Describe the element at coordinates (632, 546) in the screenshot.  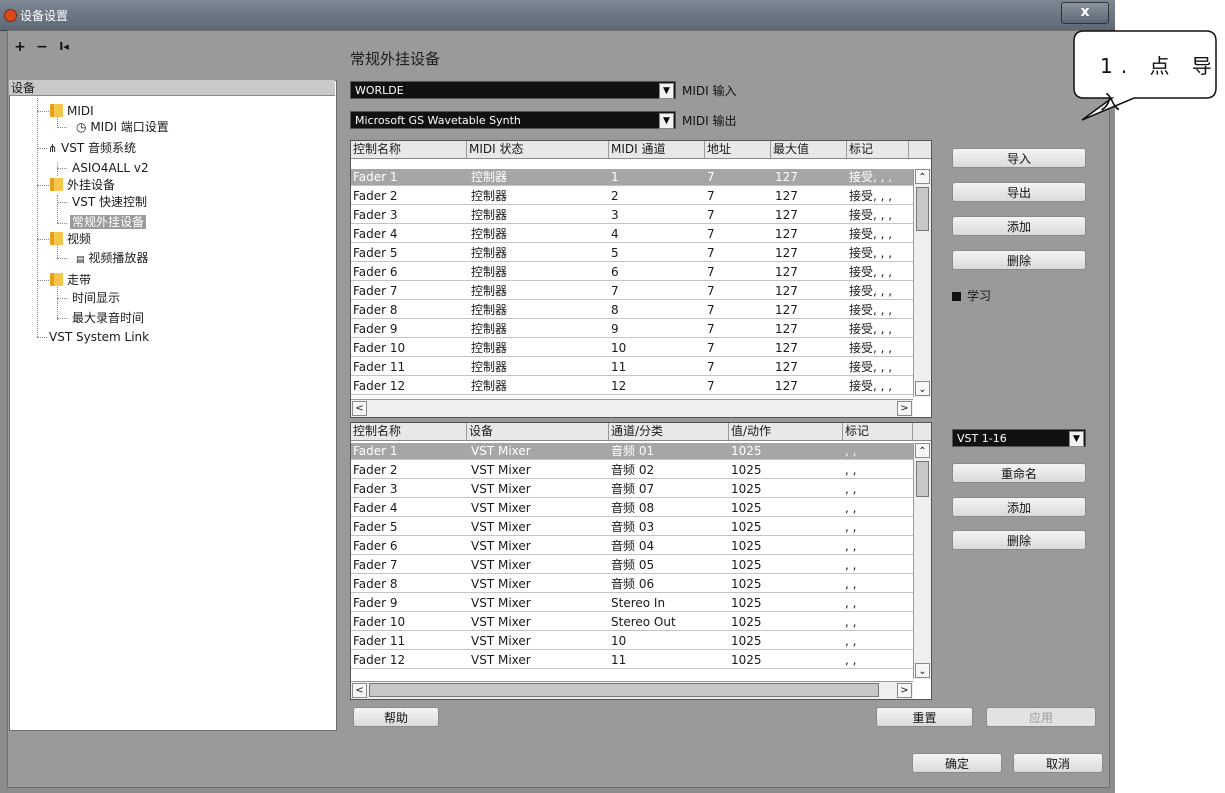
I see `table-row: Fader 6 VST Mixer 音频 04 1025 , ,` at that location.